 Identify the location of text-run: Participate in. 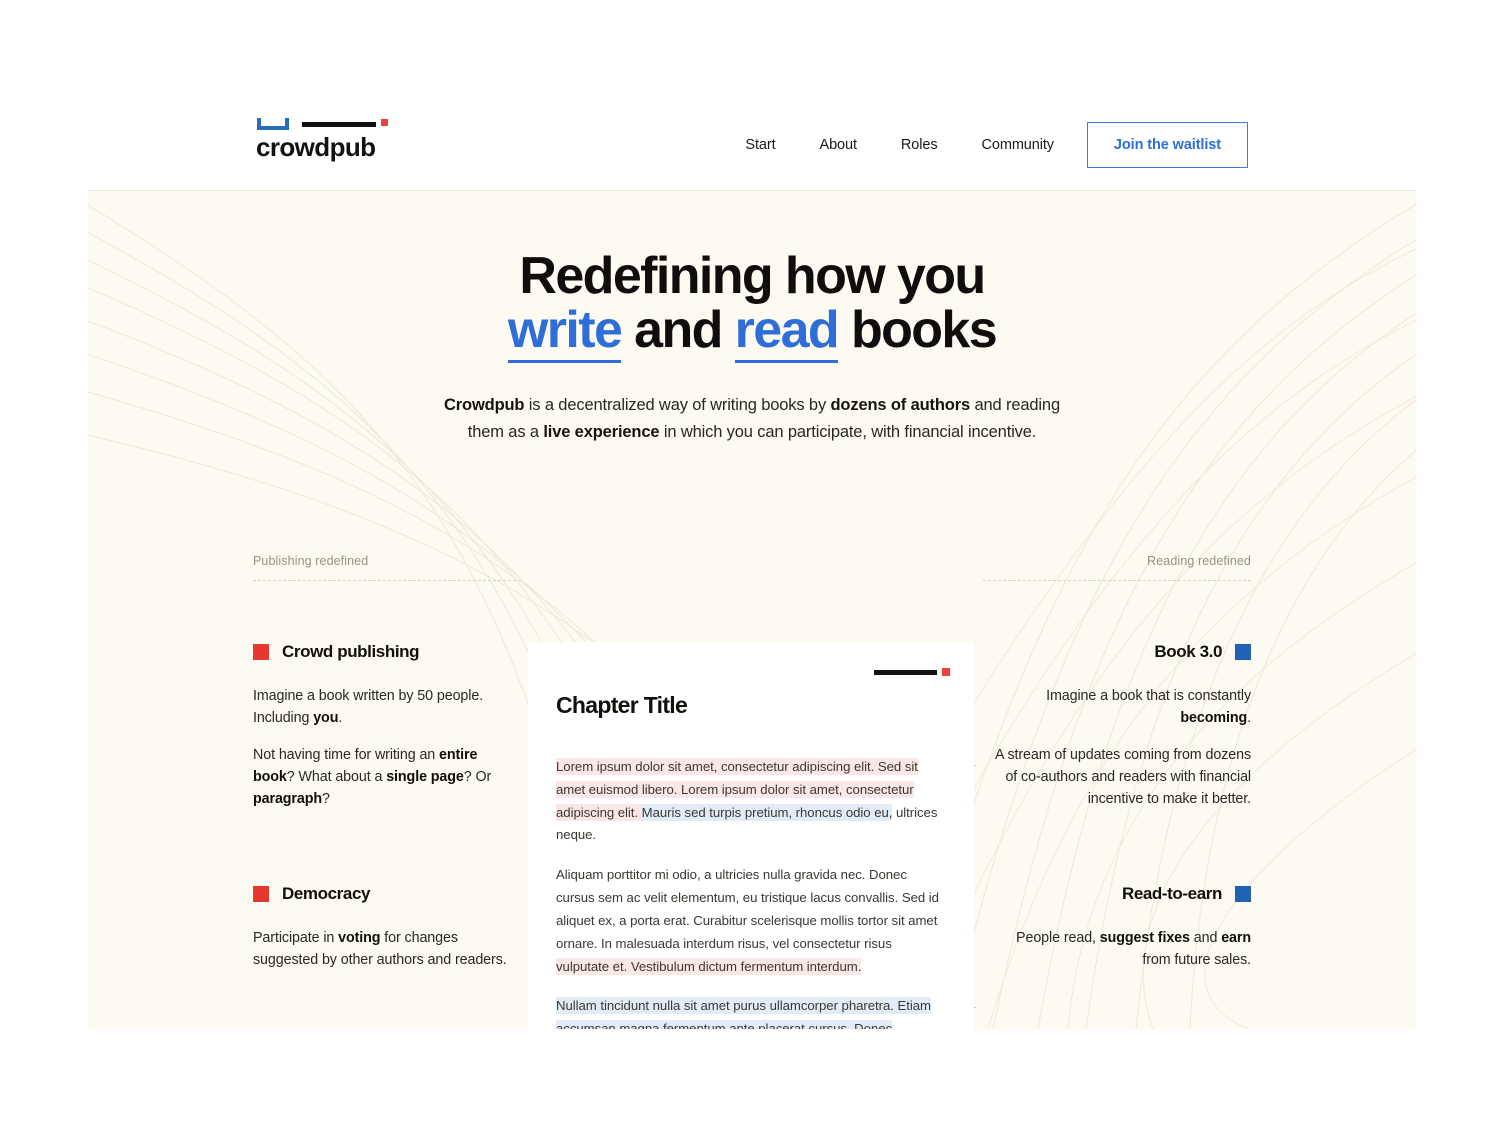
(296, 938).